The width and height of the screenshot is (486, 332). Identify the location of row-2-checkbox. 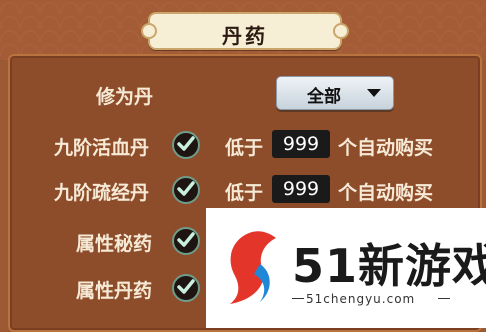
(186, 190).